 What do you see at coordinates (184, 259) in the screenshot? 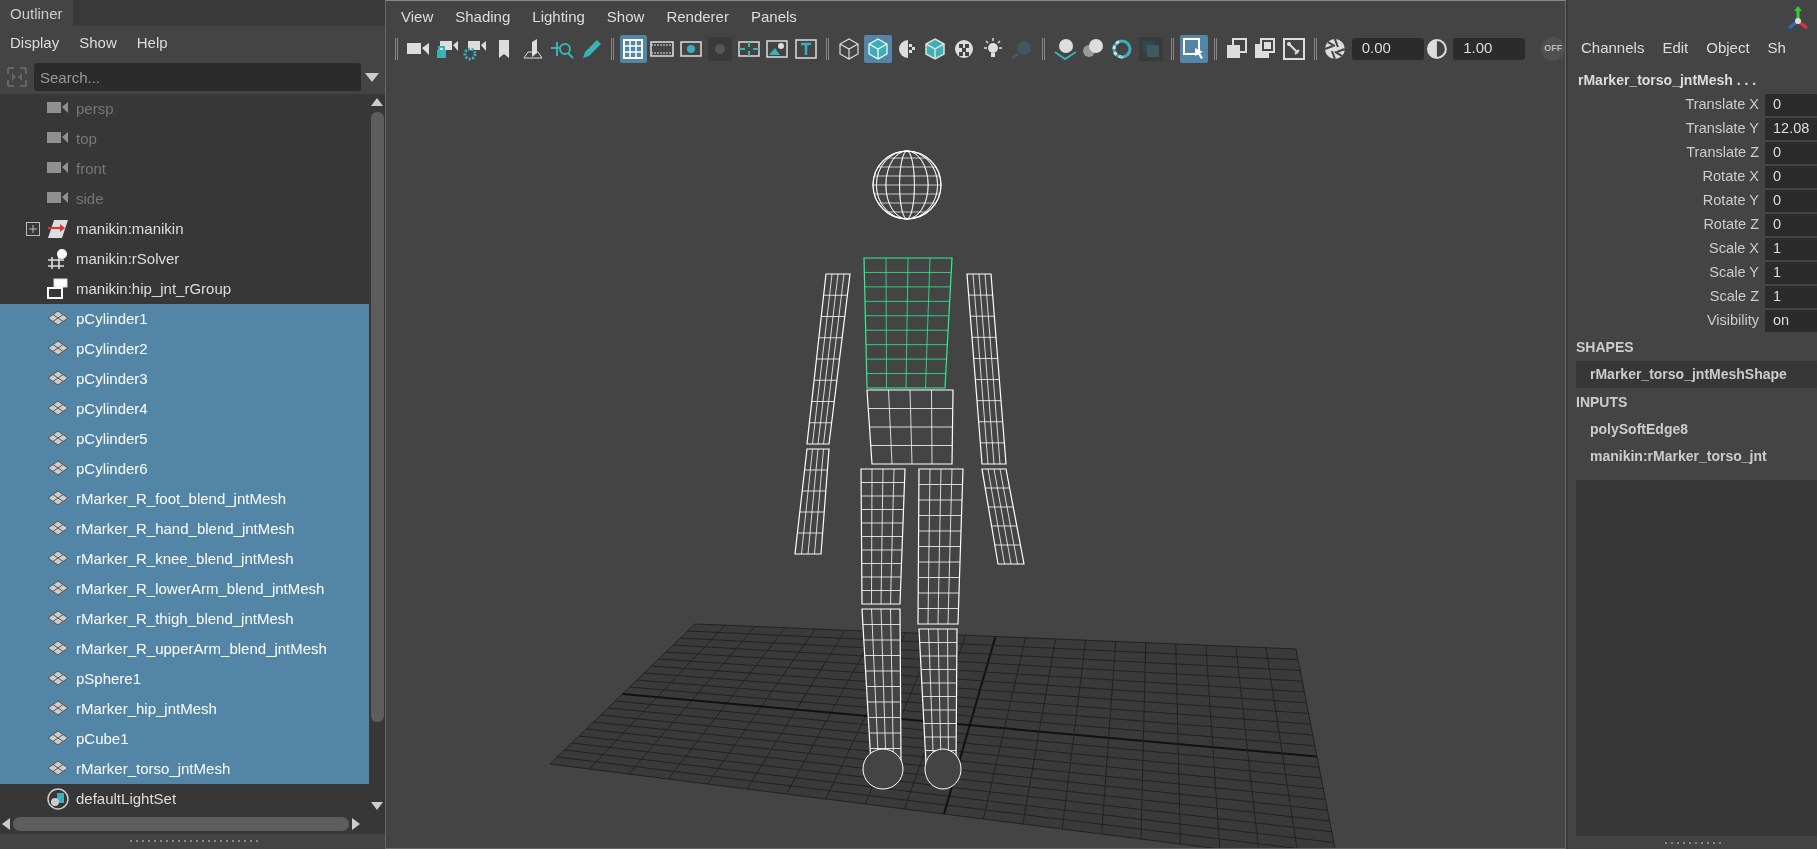
I see `outliner-item: manikin:rSolver` at bounding box center [184, 259].